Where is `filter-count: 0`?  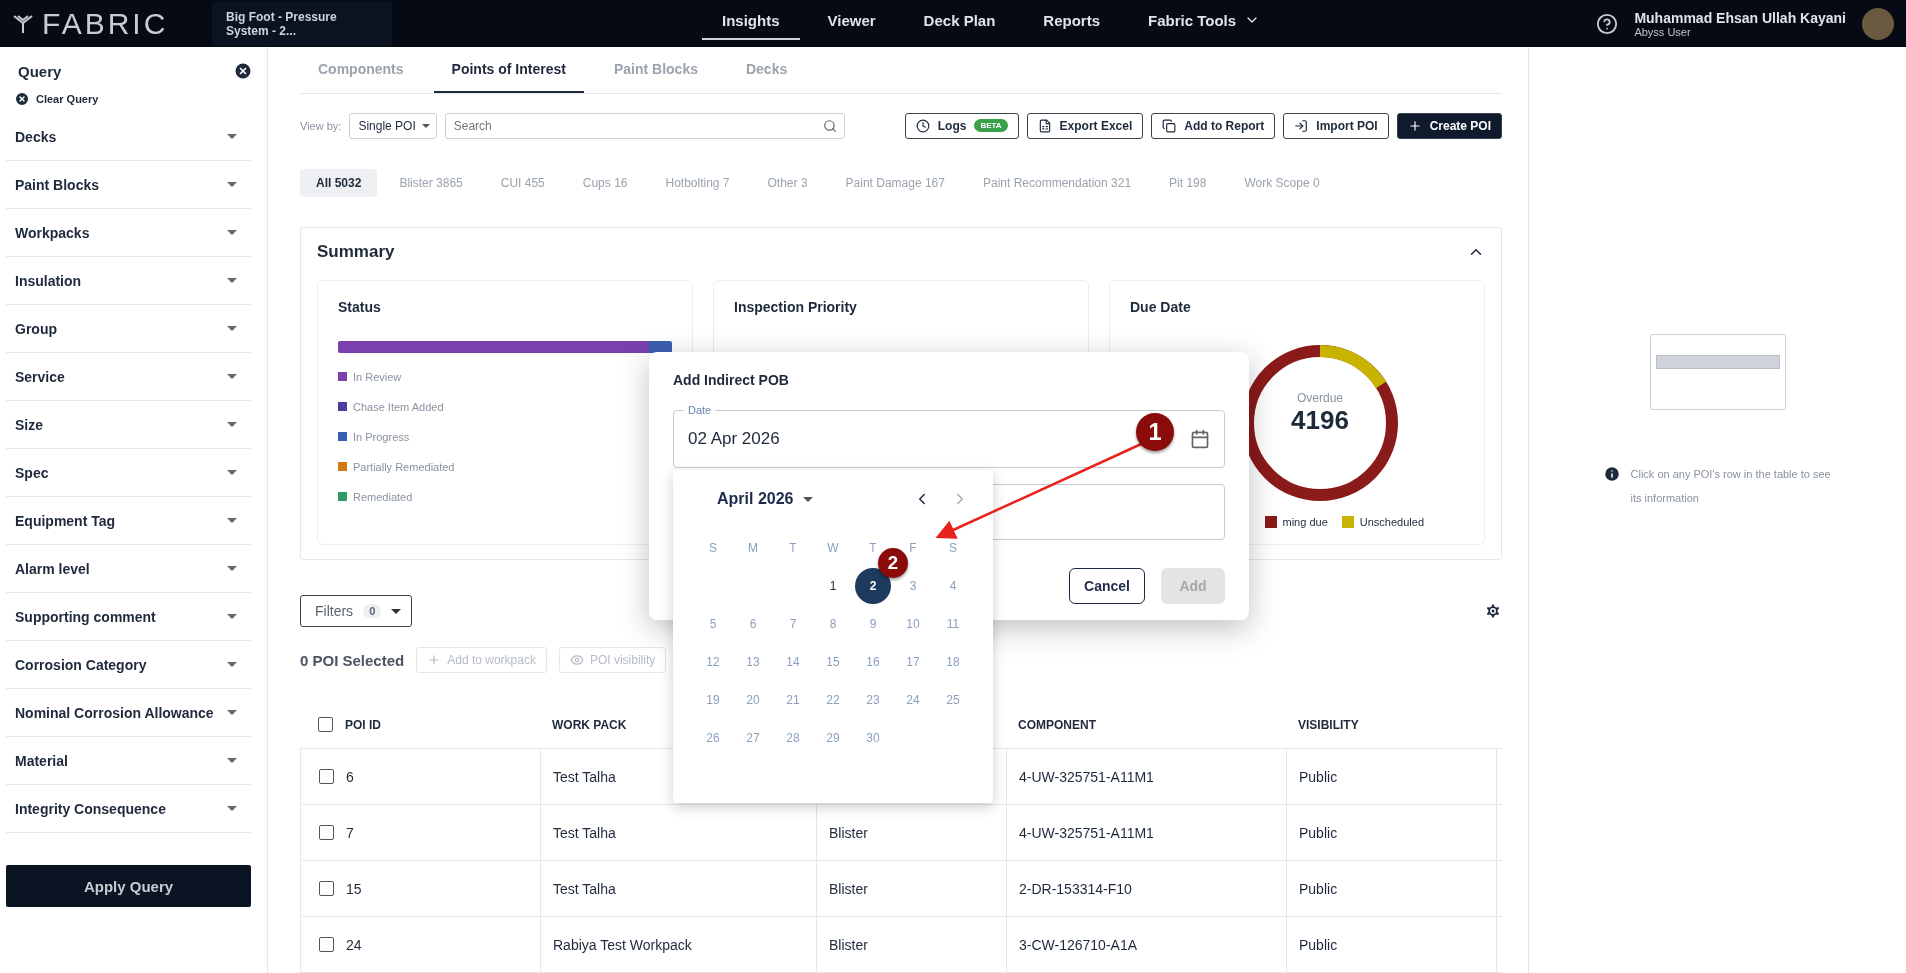
filter-count: 0 is located at coordinates (372, 611).